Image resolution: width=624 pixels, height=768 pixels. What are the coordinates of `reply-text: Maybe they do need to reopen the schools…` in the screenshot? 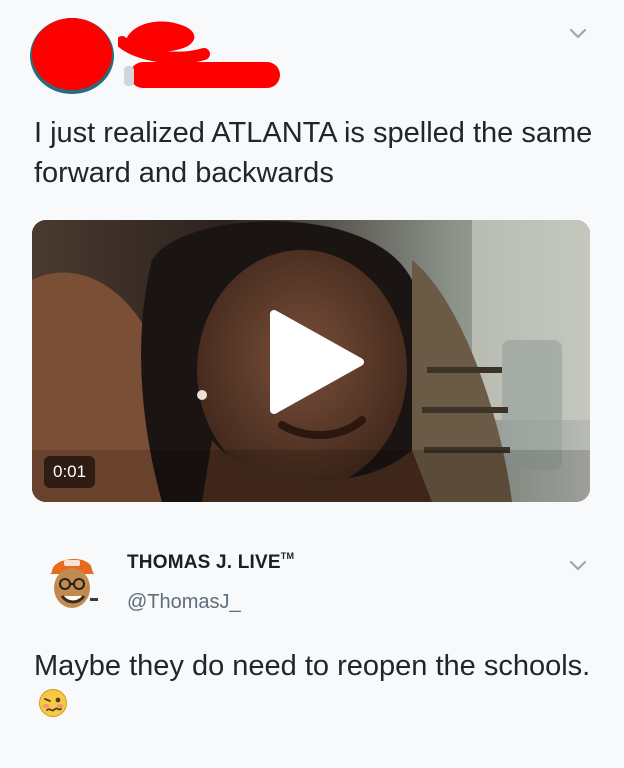 It's located at (314, 686).